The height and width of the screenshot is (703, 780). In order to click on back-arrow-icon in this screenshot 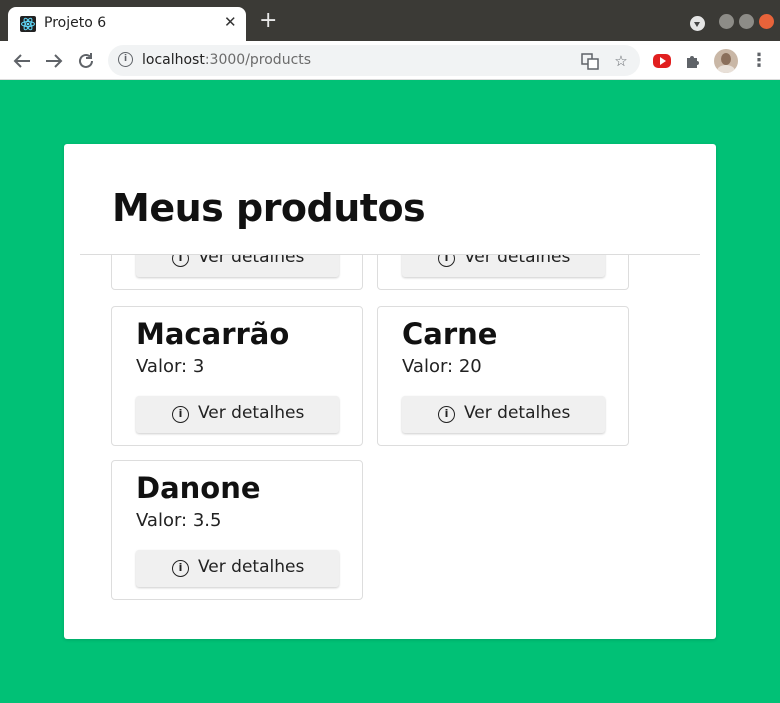, I will do `click(22, 61)`.